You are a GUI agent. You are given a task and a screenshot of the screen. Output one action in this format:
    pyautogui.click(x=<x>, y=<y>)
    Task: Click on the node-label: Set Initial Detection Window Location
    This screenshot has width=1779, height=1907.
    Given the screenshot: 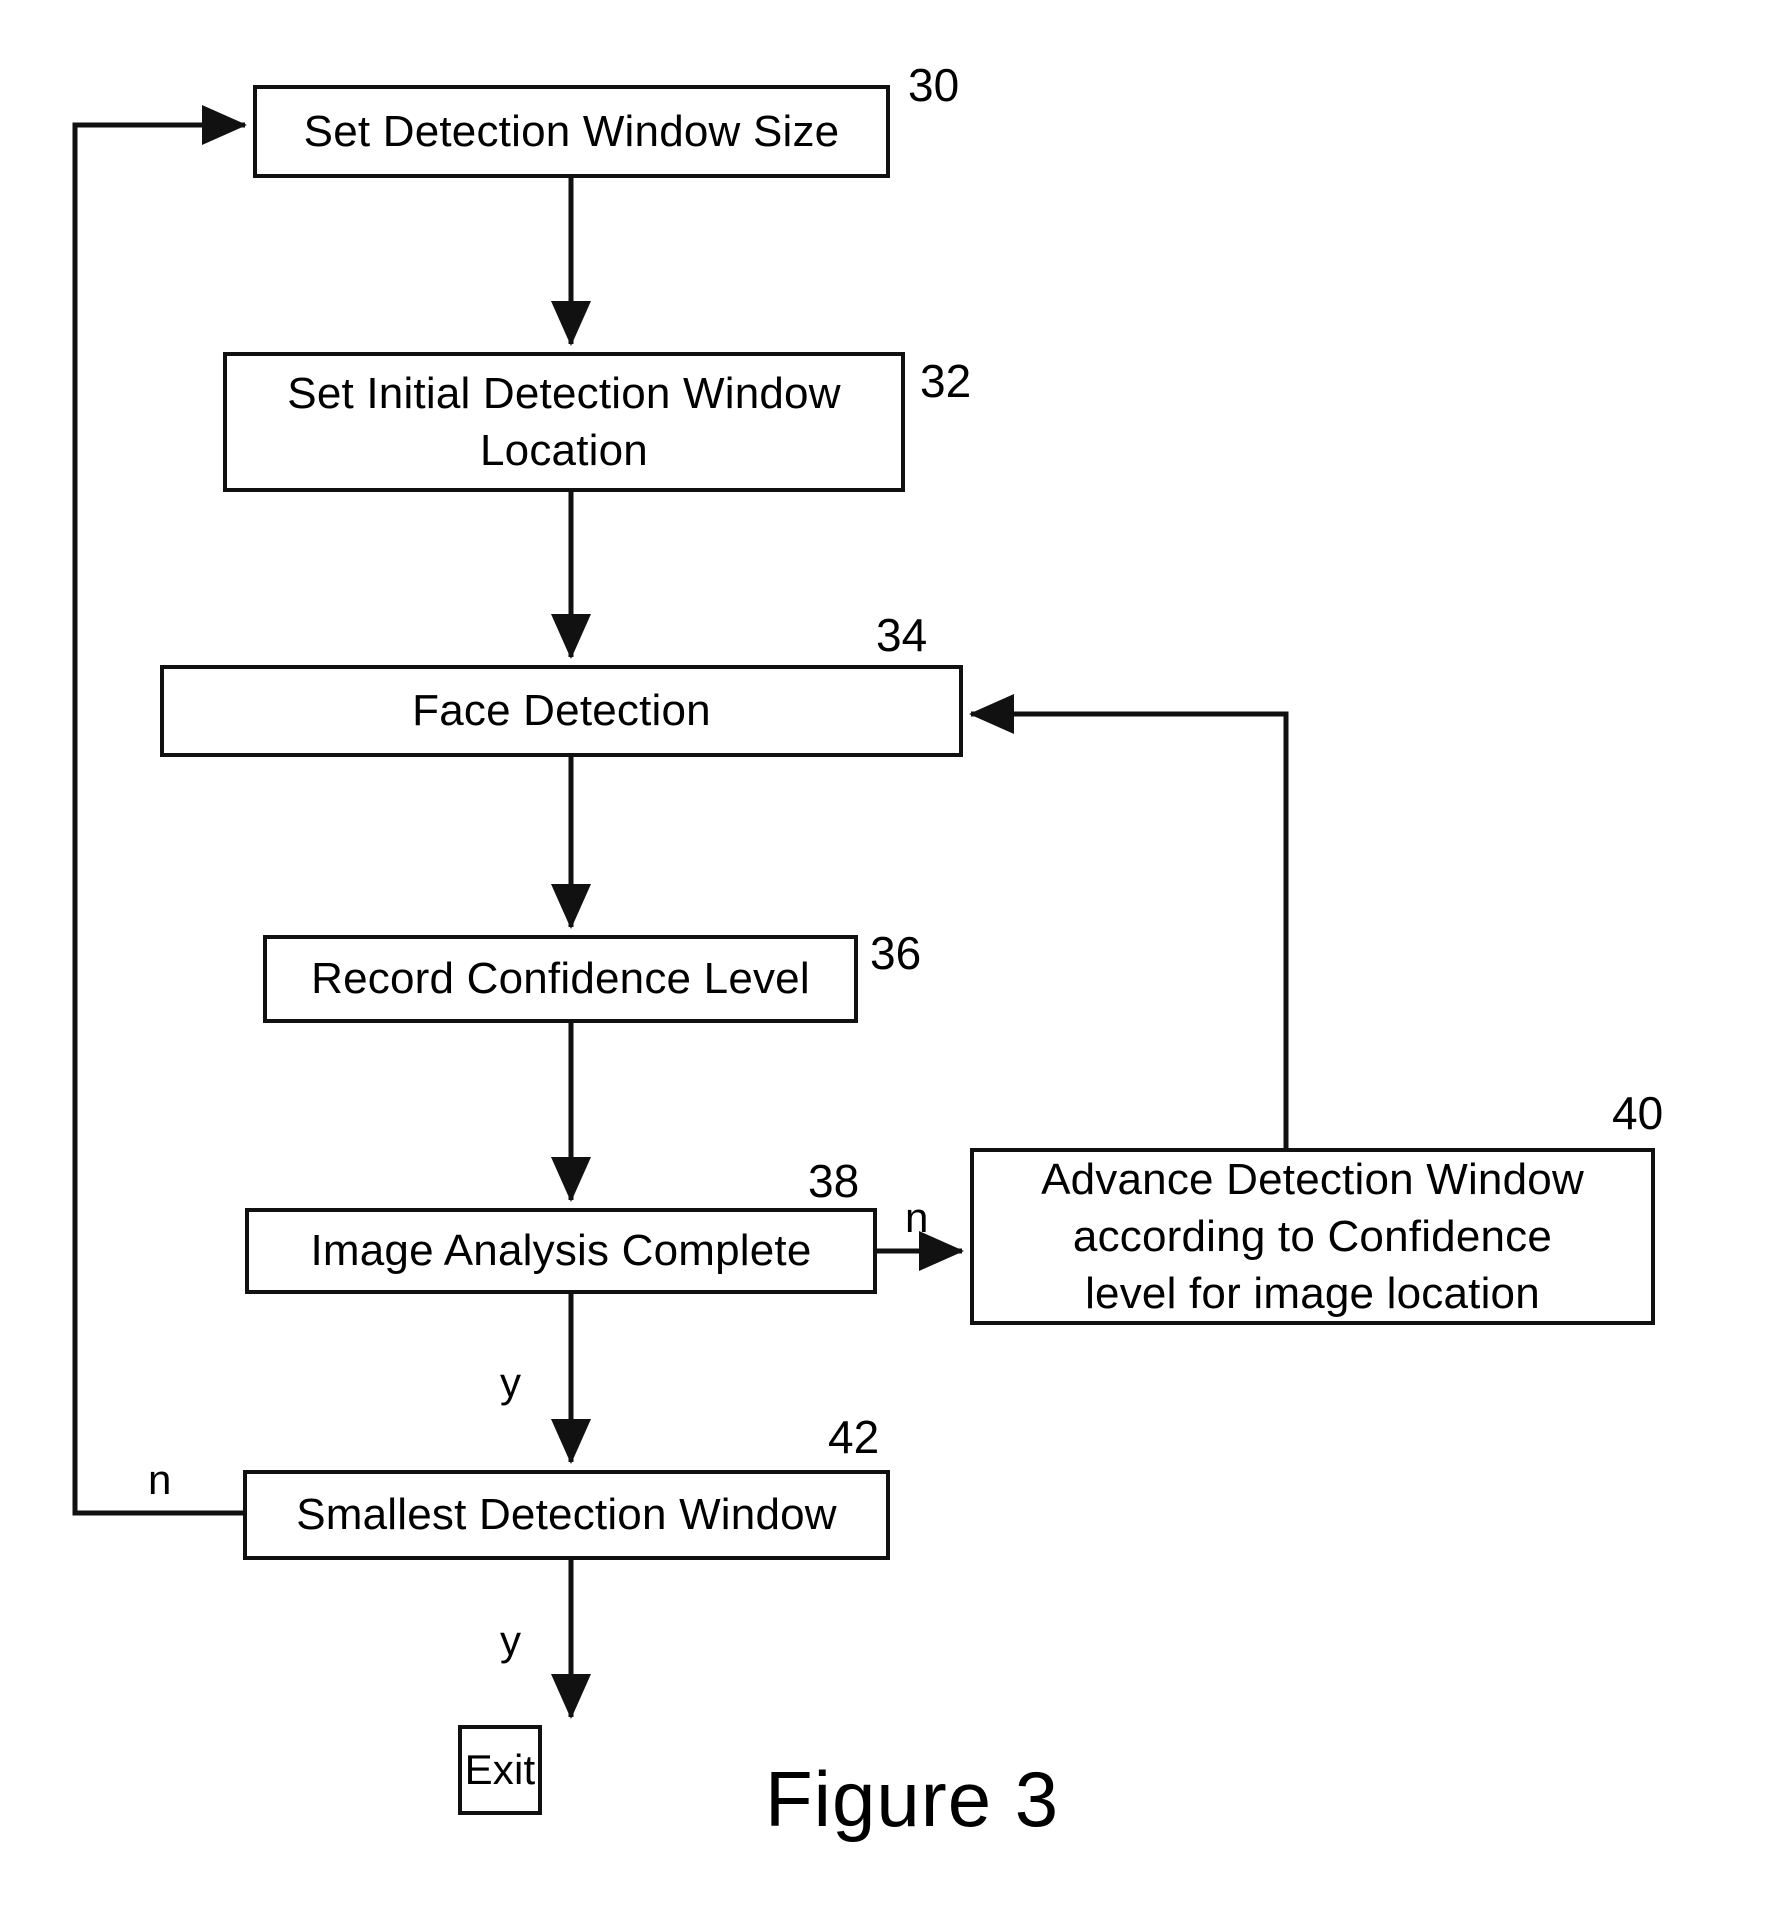 What is the action you would take?
    pyautogui.click(x=564, y=421)
    